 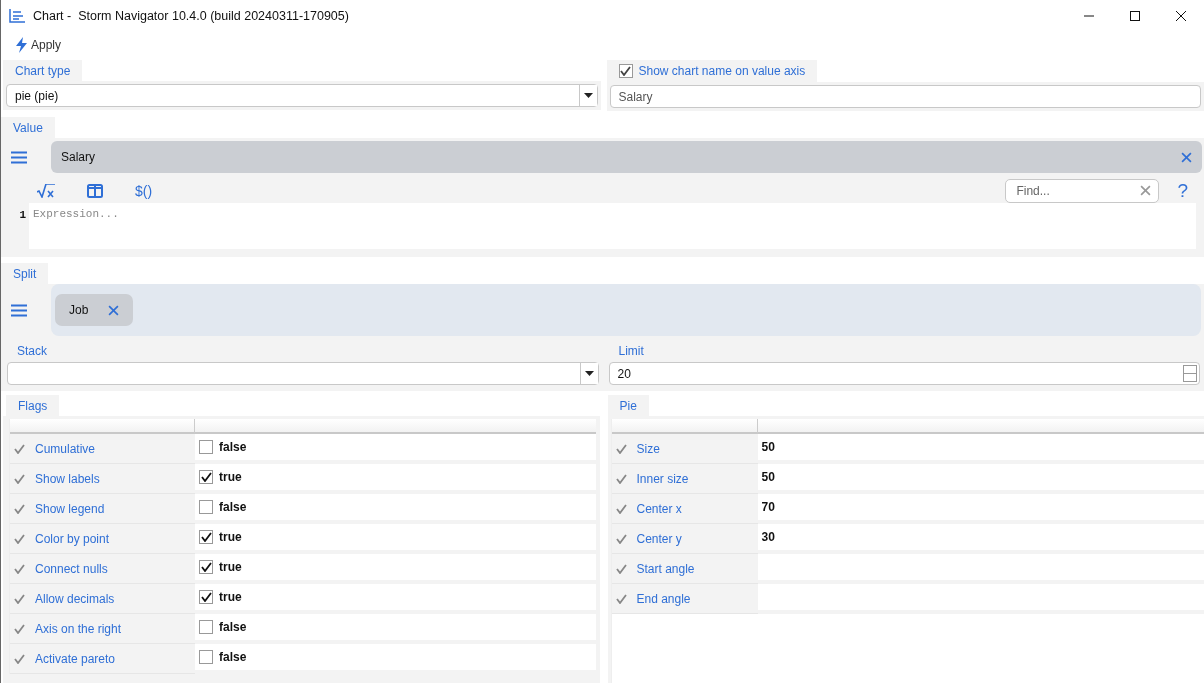 I want to click on section-tab: Value, so click(x=28, y=127).